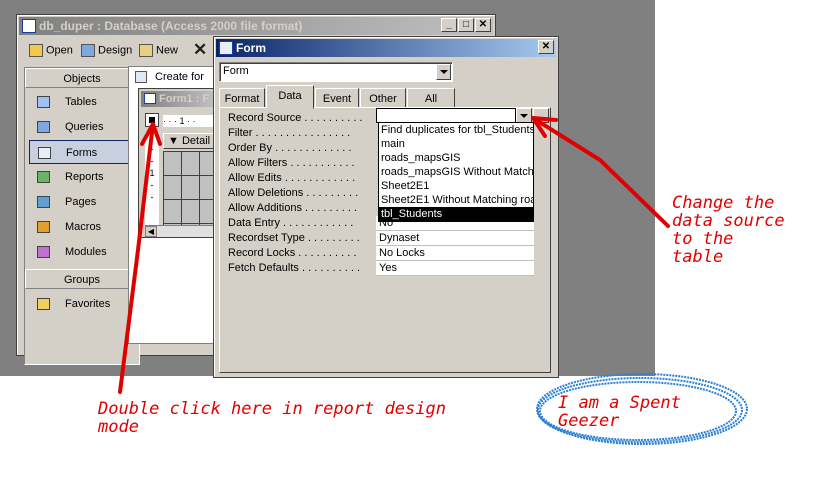 This screenshot has height=488, width=820. Describe the element at coordinates (191, 188) in the screenshot. I see `design-grid` at that location.